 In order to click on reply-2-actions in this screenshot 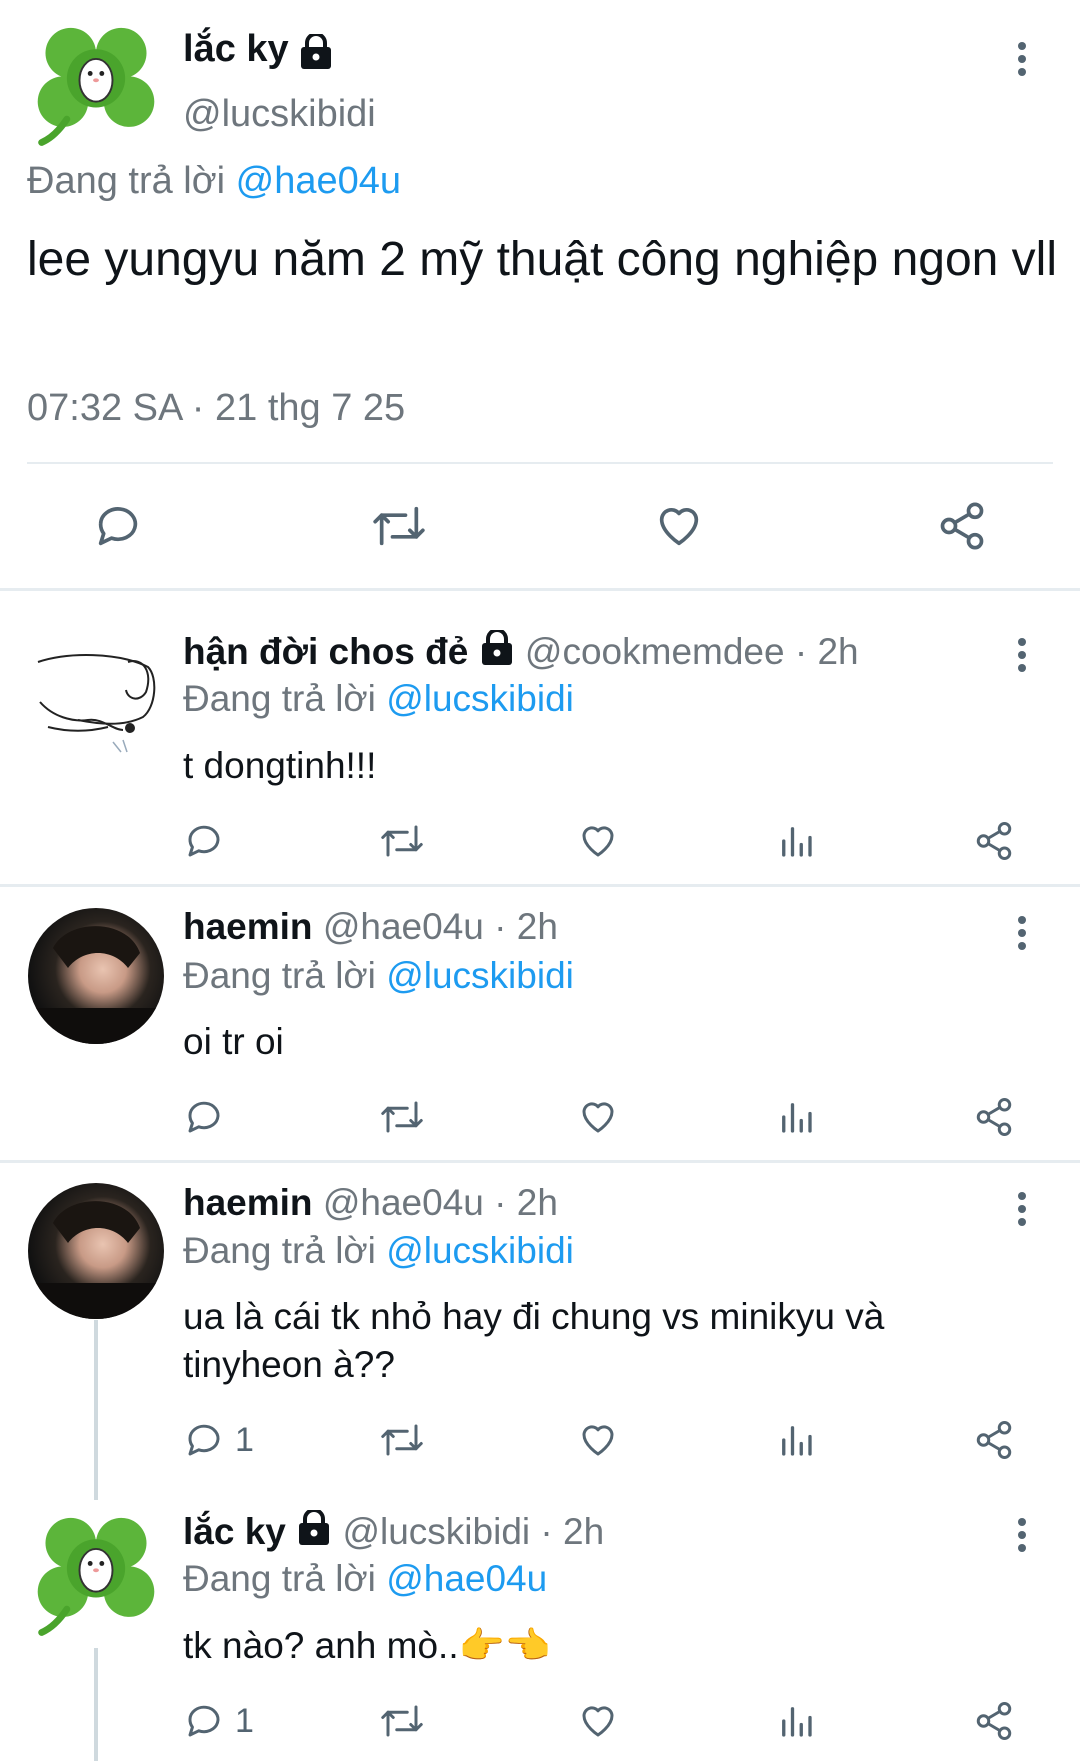, I will do `click(603, 1118)`.